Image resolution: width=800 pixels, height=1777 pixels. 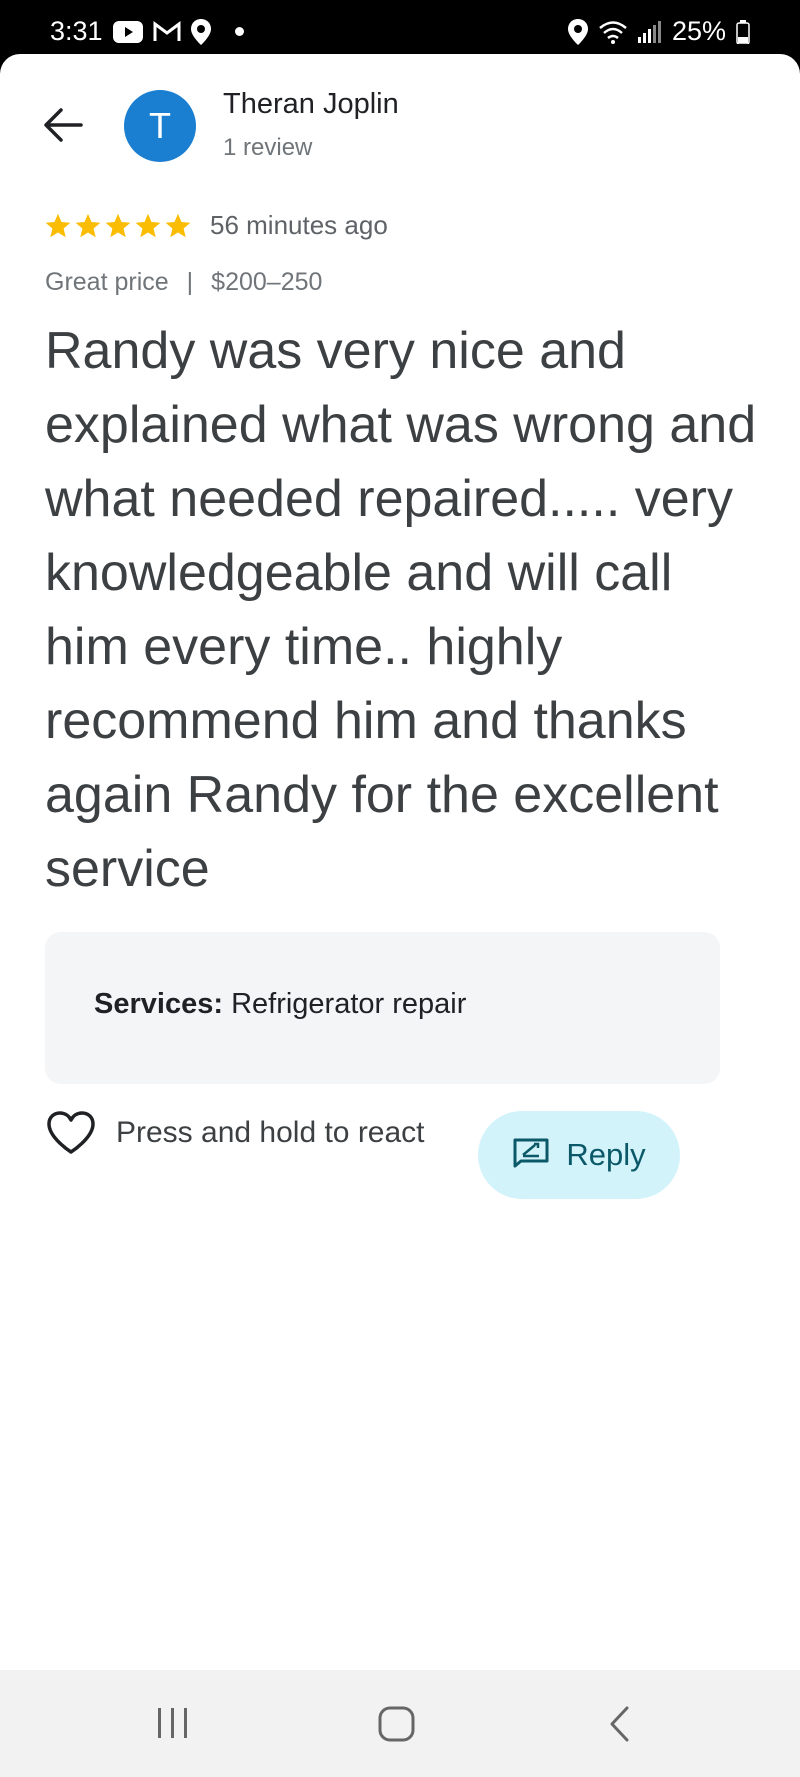 I want to click on price-range: $200–250, so click(x=267, y=282).